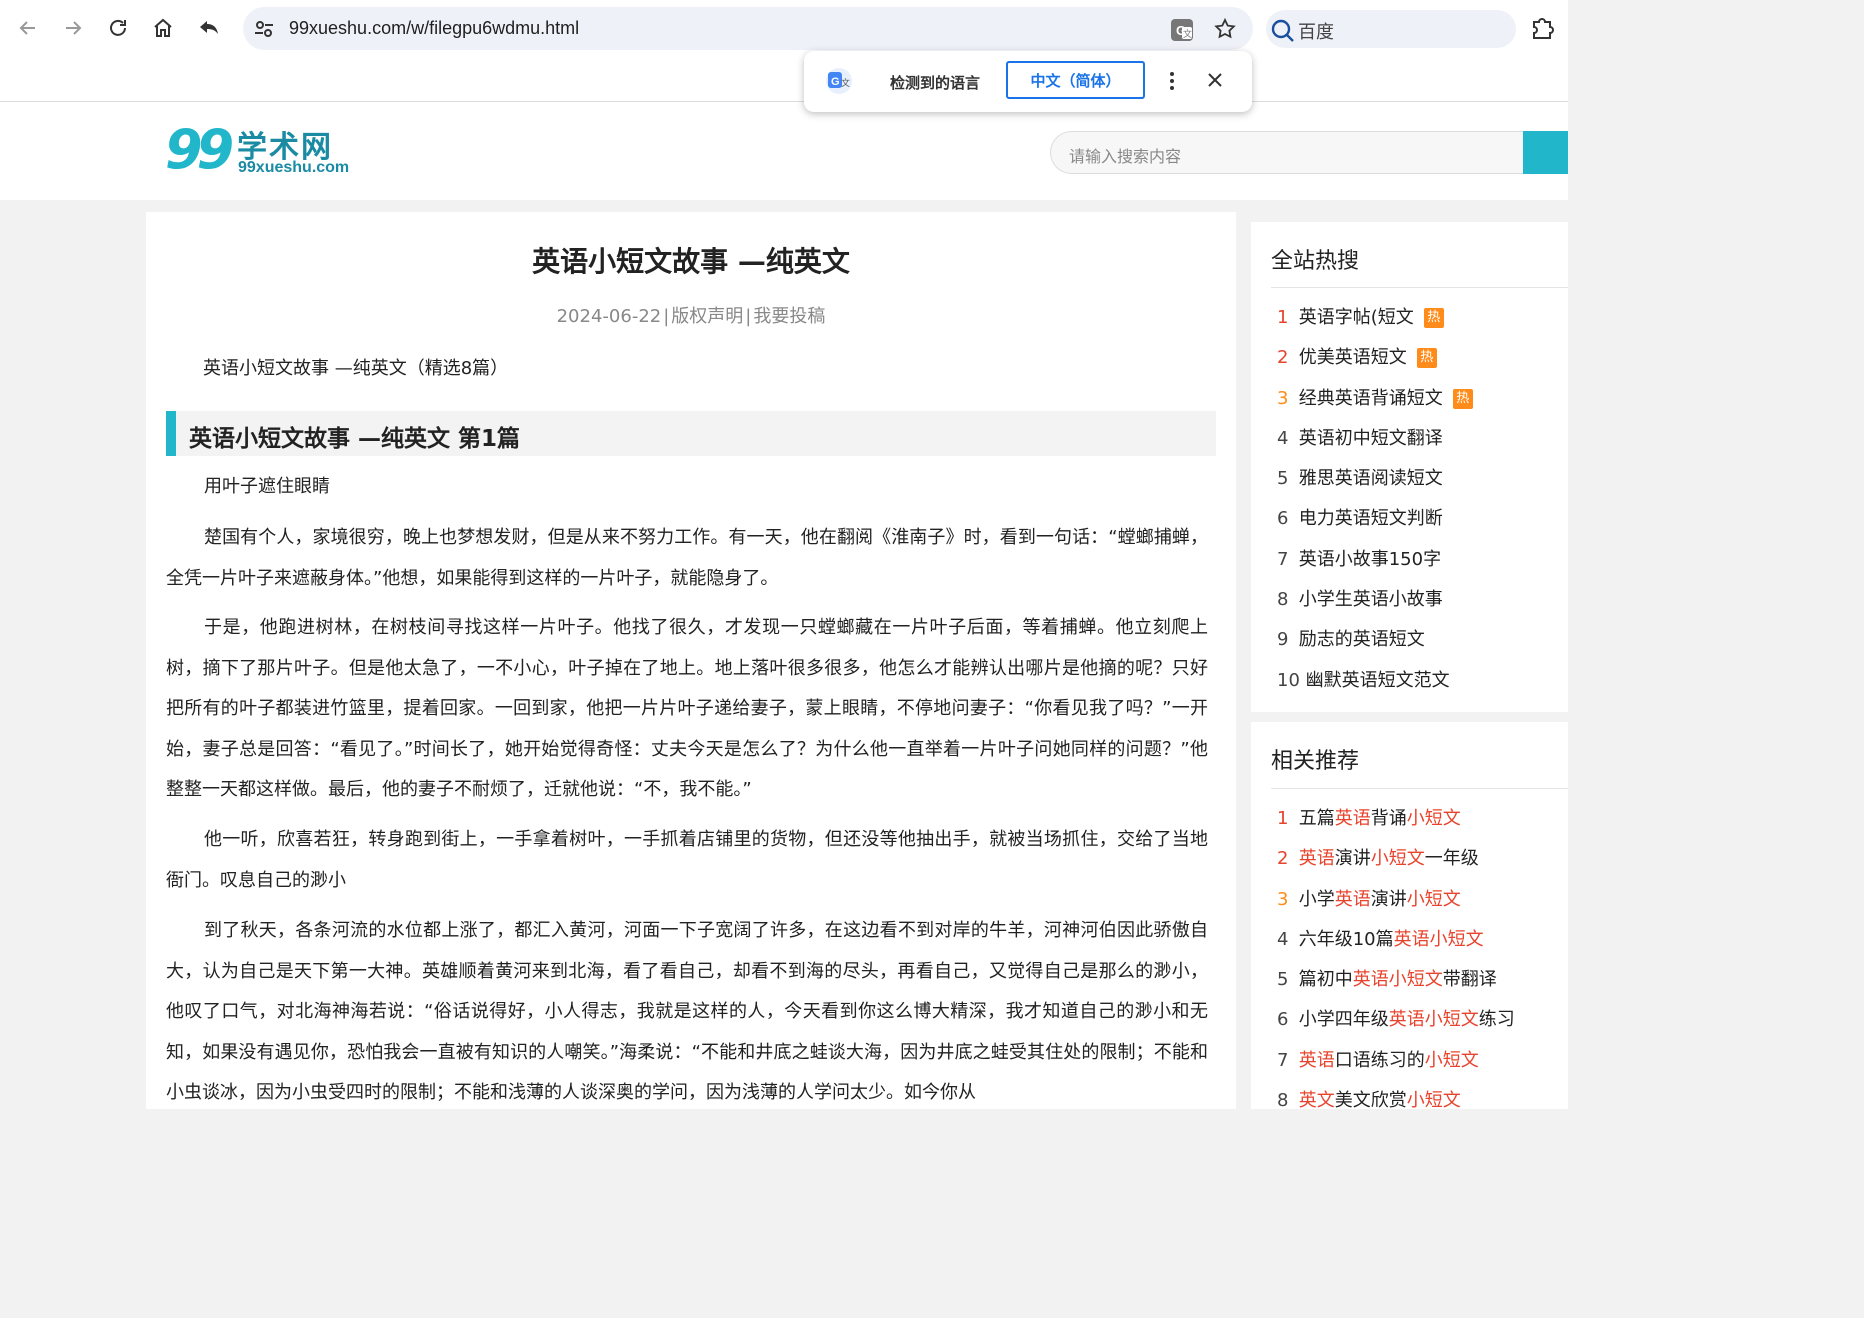 This screenshot has width=1864, height=1318. I want to click on rank-number: 4, so click(1283, 438).